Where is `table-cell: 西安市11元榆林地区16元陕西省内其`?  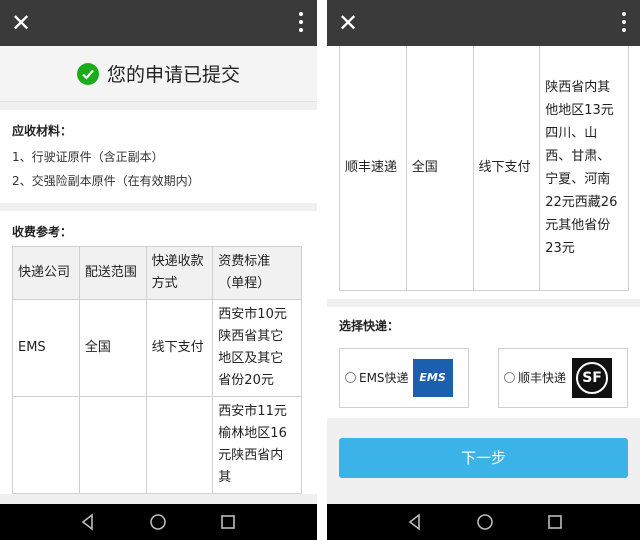 table-cell: 西安市11元榆林地区16元陕西省内其 is located at coordinates (257, 445).